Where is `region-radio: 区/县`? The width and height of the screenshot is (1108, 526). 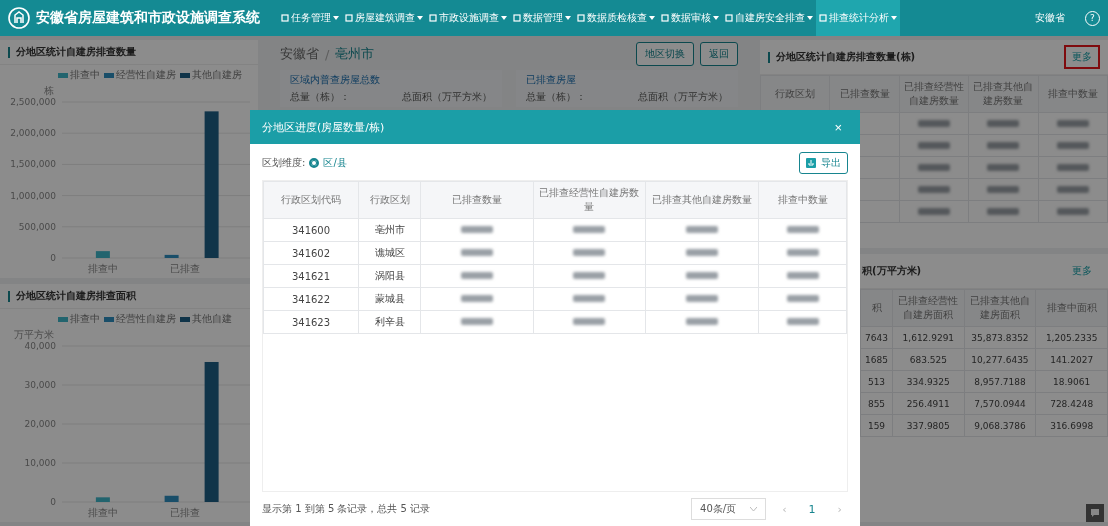
region-radio: 区/县 is located at coordinates (328, 163).